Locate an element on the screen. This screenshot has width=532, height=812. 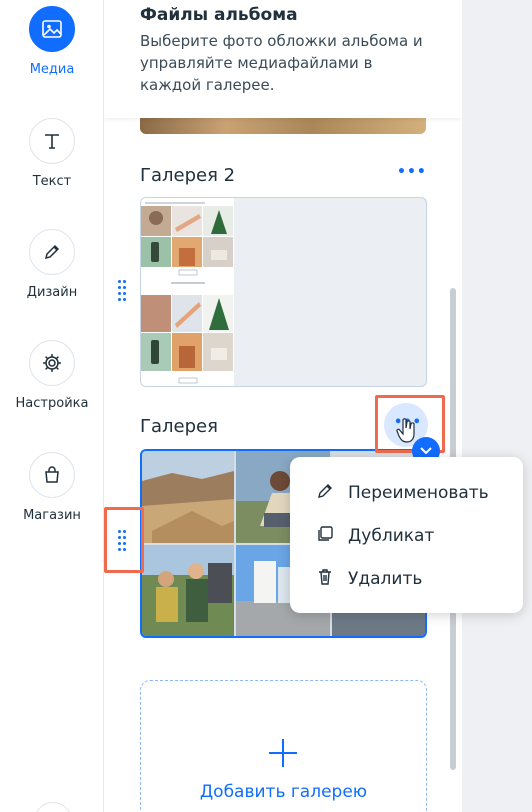
shopping-bag-icon is located at coordinates (52, 475).